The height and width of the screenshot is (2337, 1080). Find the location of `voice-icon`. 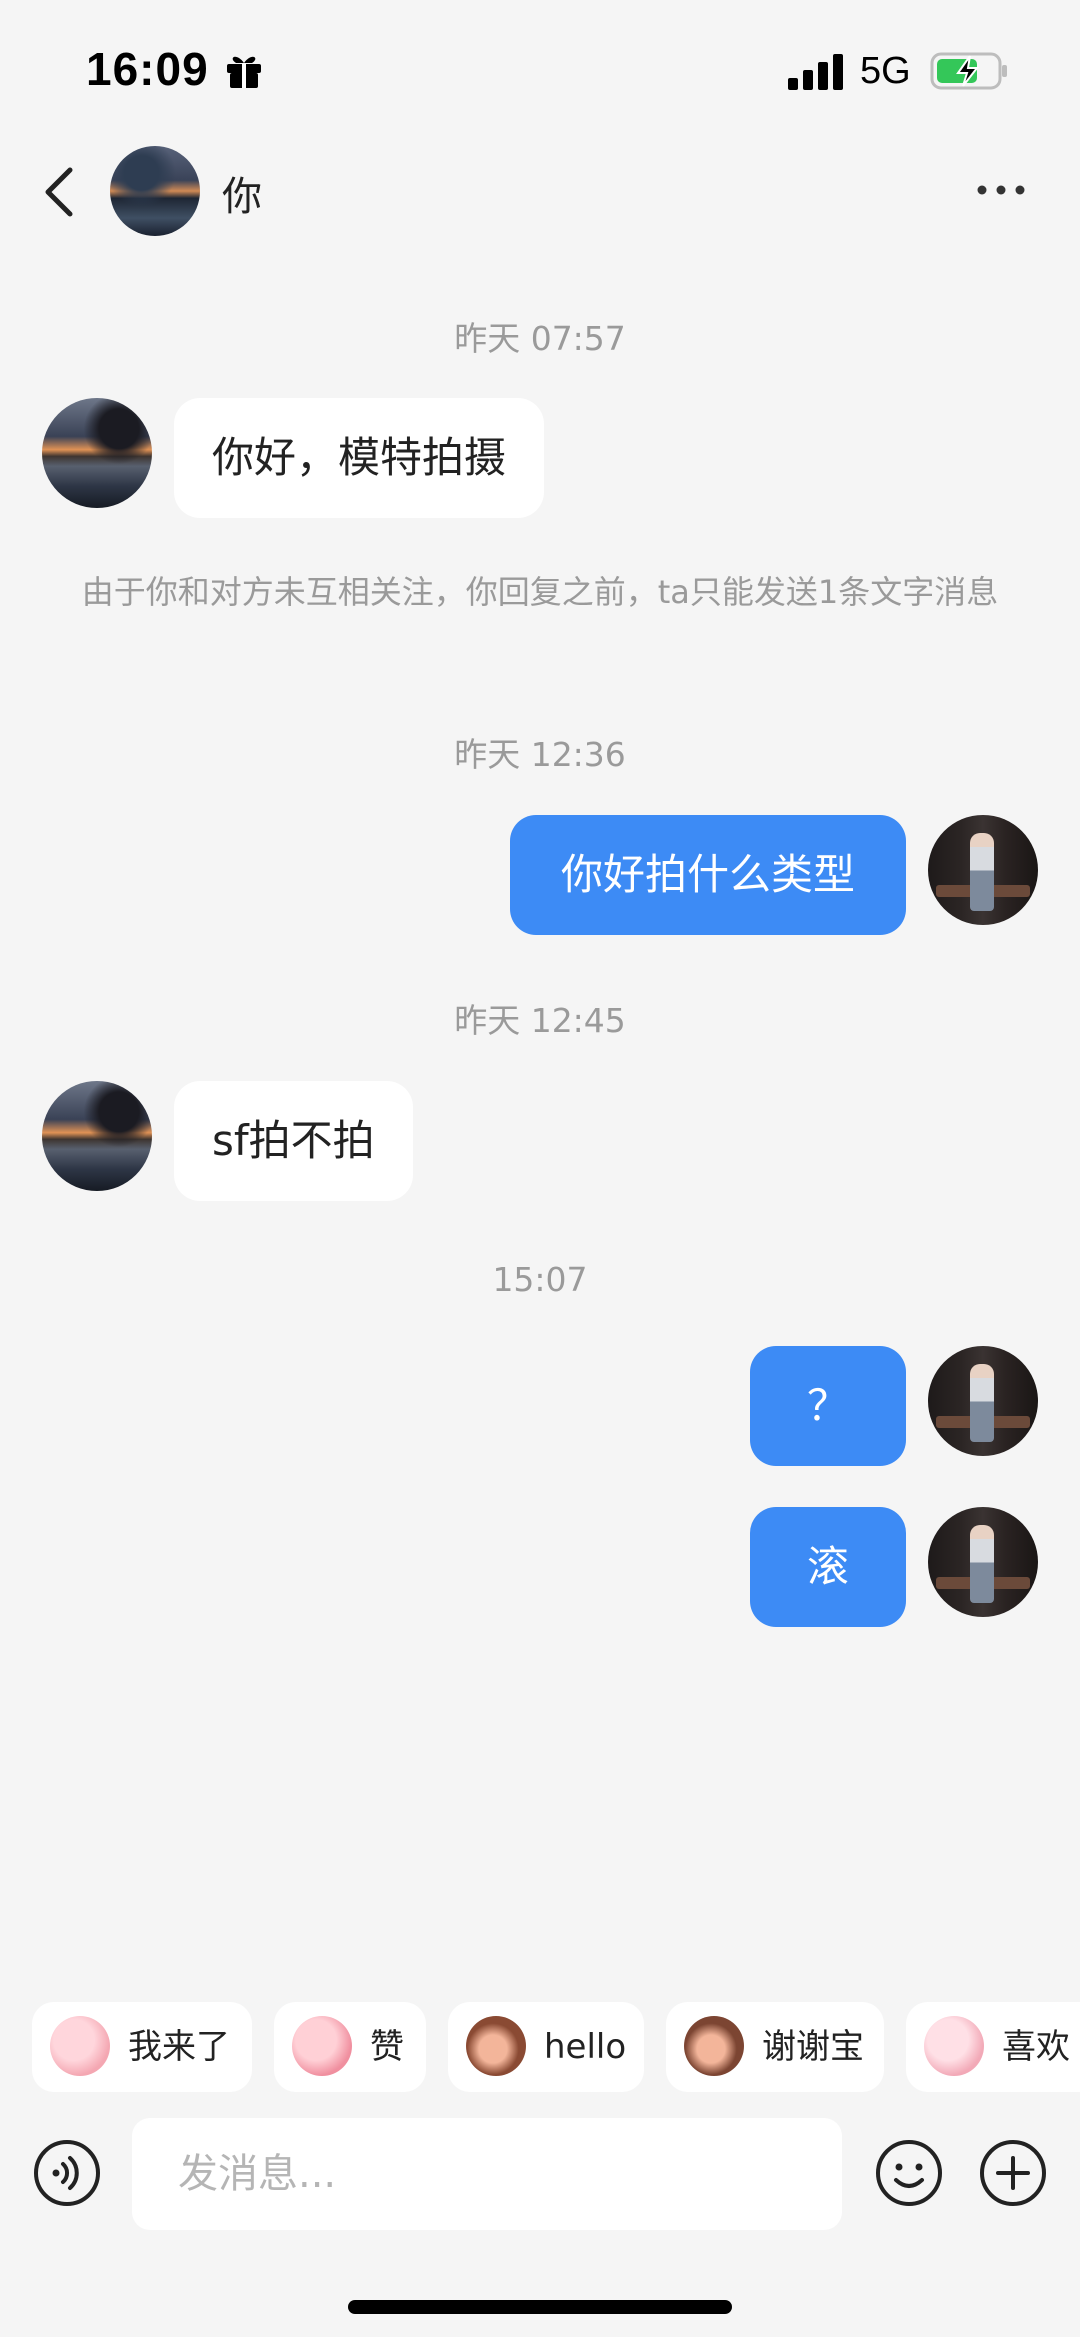

voice-icon is located at coordinates (67, 2173).